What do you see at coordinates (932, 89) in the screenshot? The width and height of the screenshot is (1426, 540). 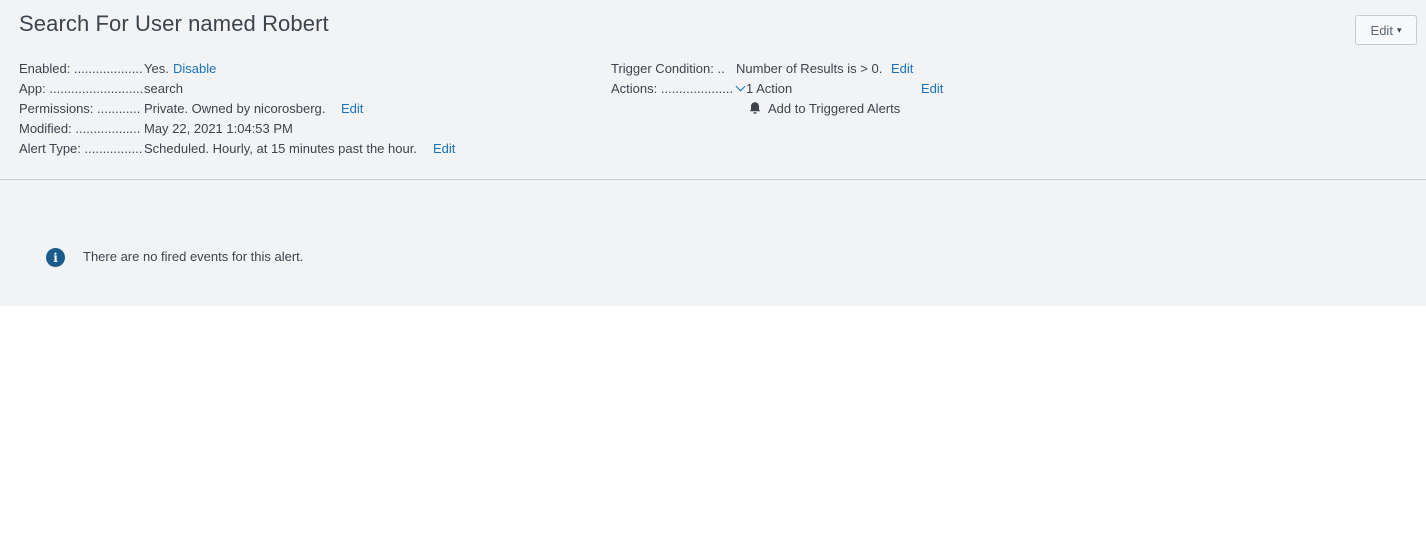 I see `actions-edit-link: Edit` at bounding box center [932, 89].